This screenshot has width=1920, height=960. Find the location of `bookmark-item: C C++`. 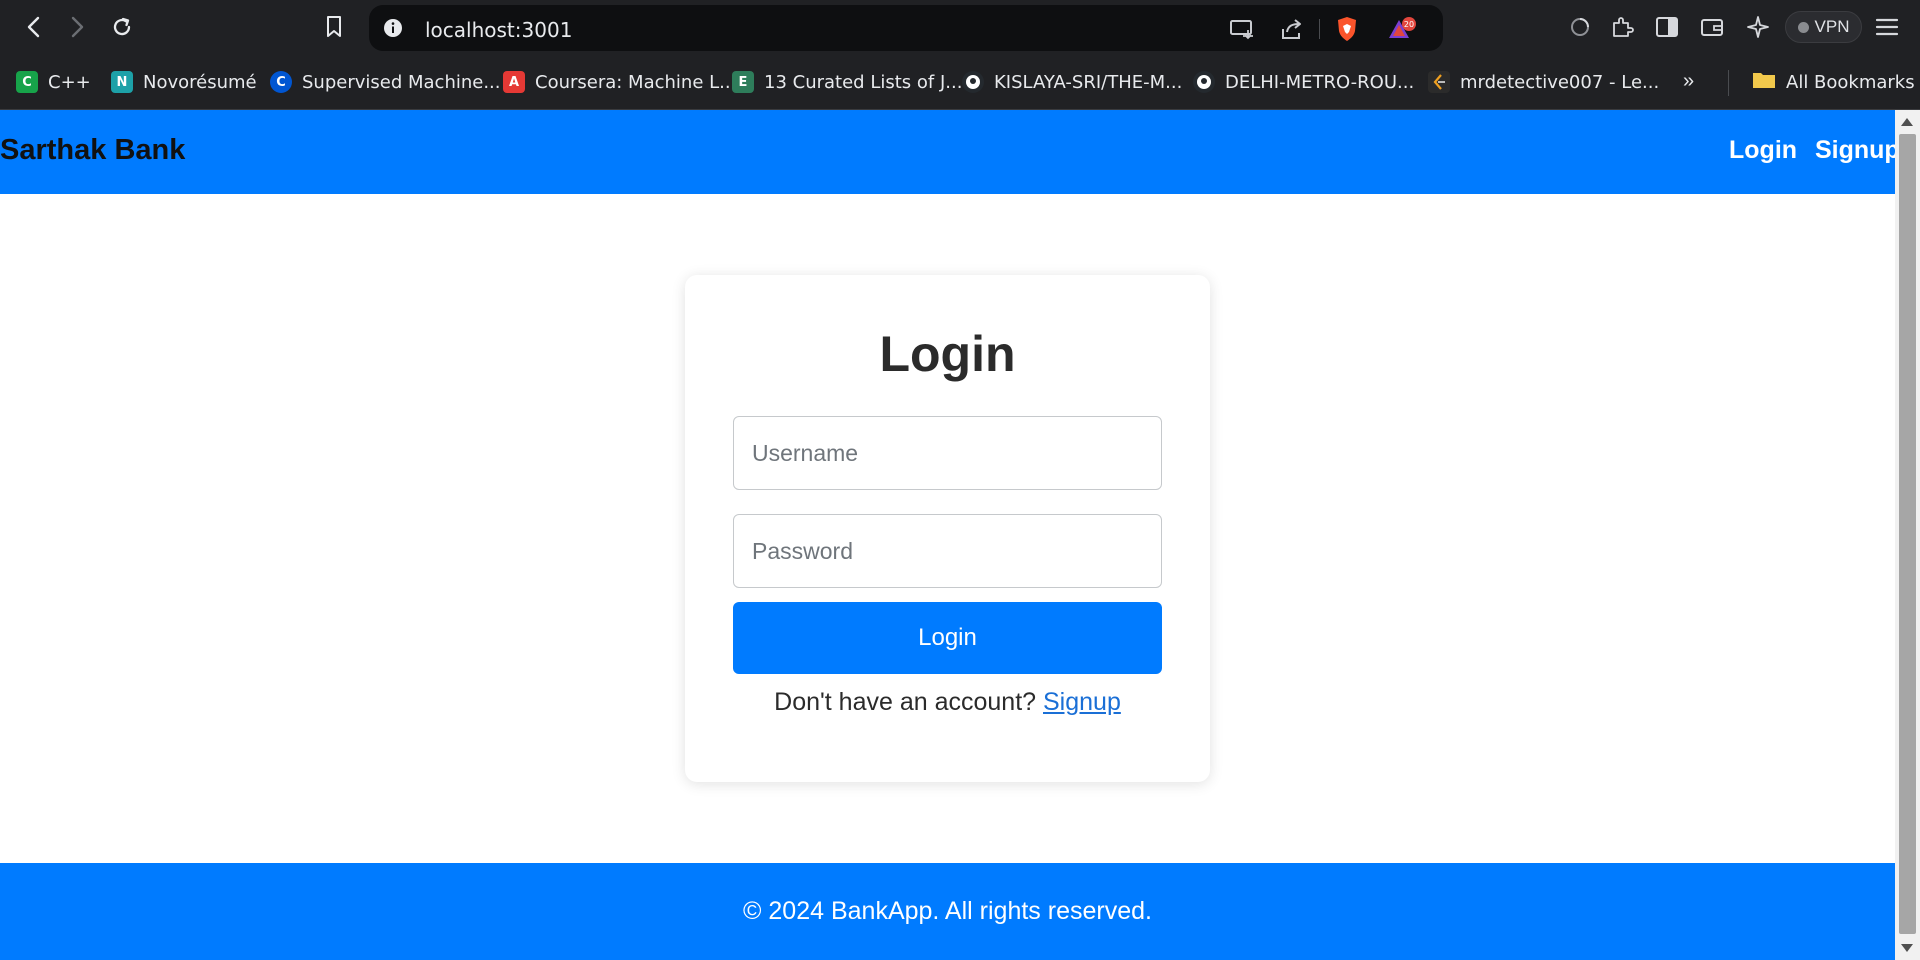

bookmark-item: C C++ is located at coordinates (53, 82).